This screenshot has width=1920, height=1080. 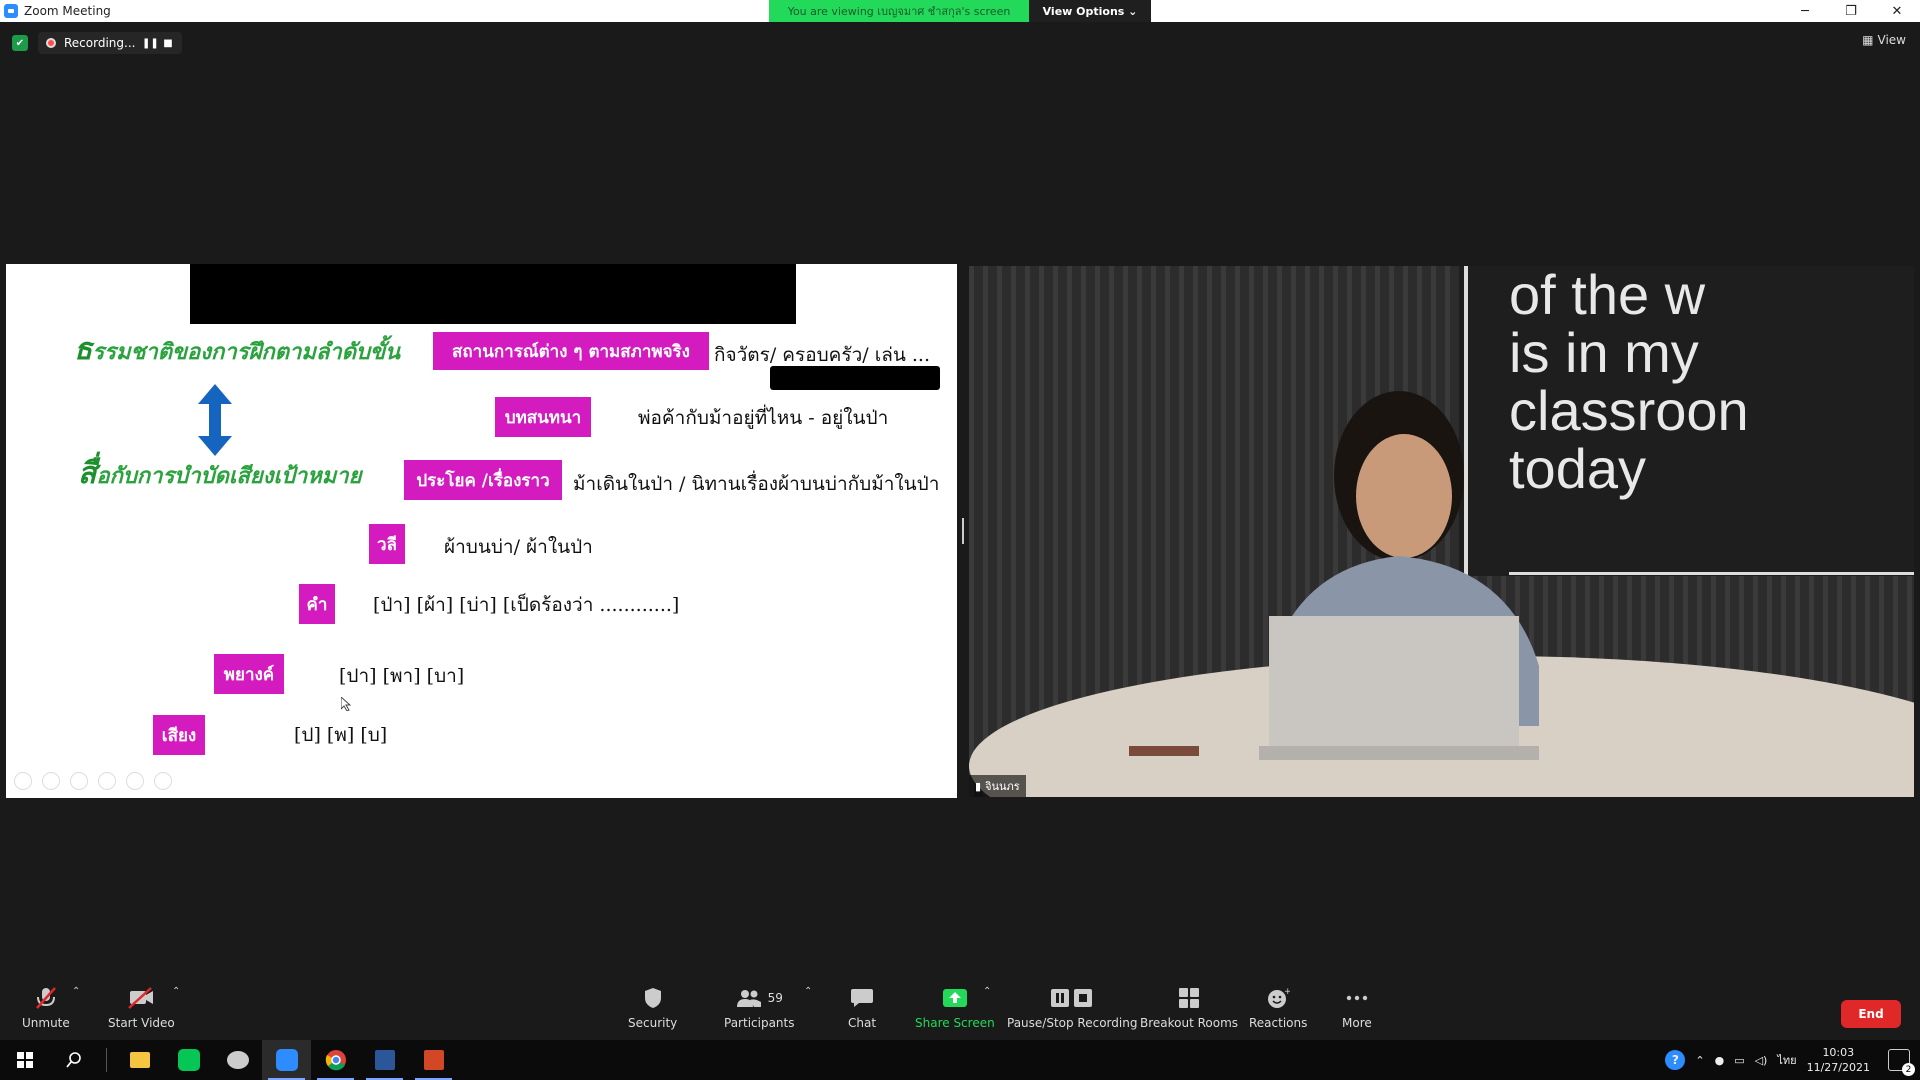 What do you see at coordinates (286, 1060) in the screenshot?
I see `zoom-taskbar-icon` at bounding box center [286, 1060].